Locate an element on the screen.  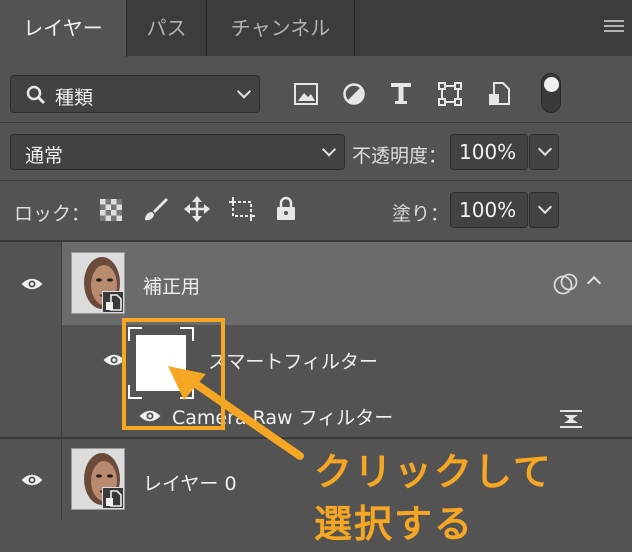
layer-name: レイヤー 0 is located at coordinates (190, 482).